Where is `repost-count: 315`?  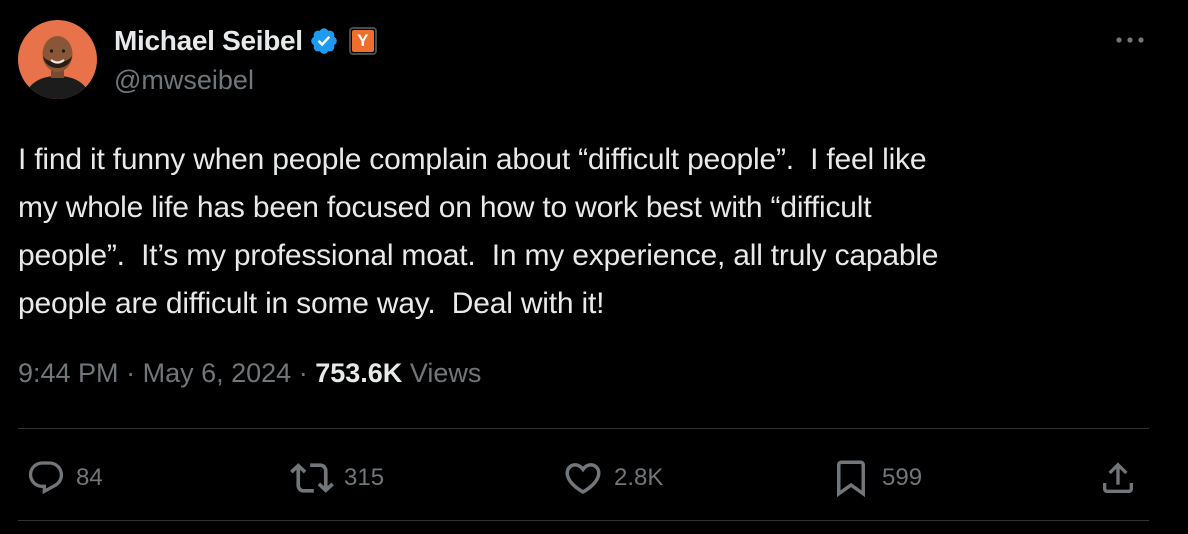
repost-count: 315 is located at coordinates (364, 477).